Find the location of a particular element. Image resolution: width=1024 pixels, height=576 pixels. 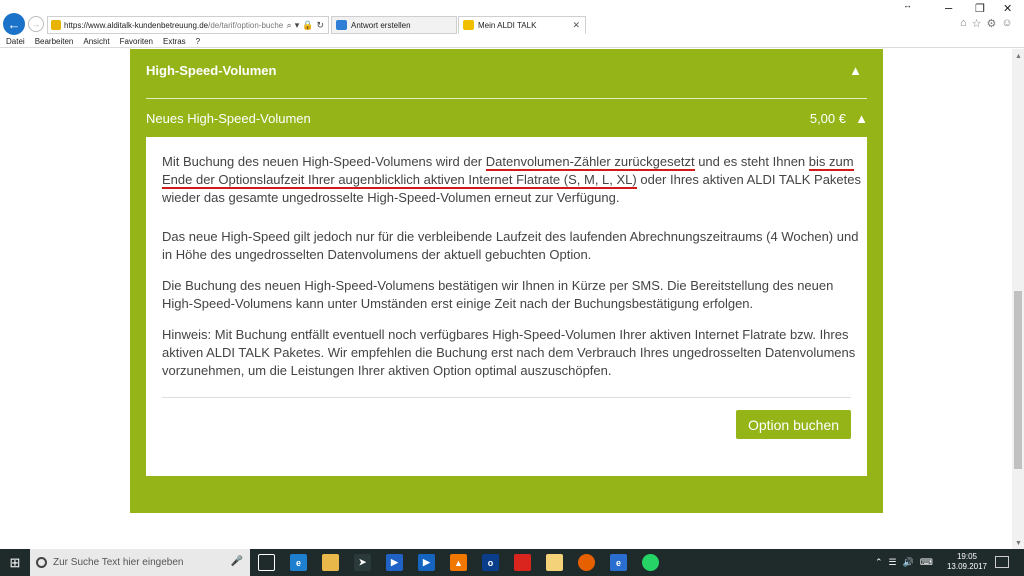

menu-bearbeiten: Bearbeiten is located at coordinates (54, 42).